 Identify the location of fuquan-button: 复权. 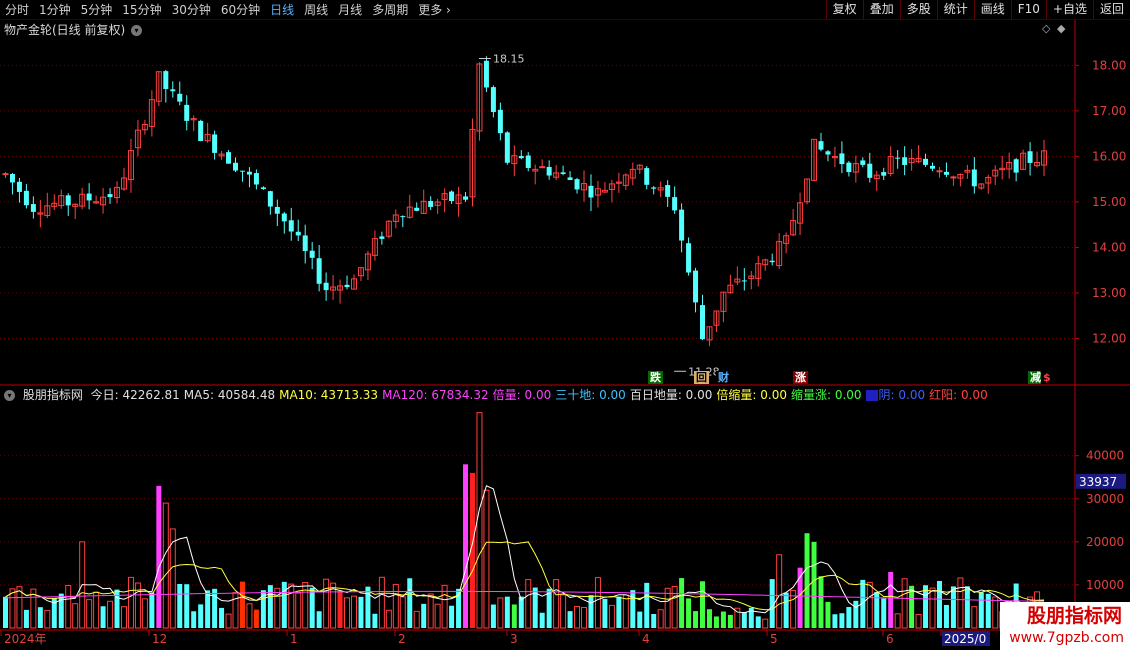
(844, 9).